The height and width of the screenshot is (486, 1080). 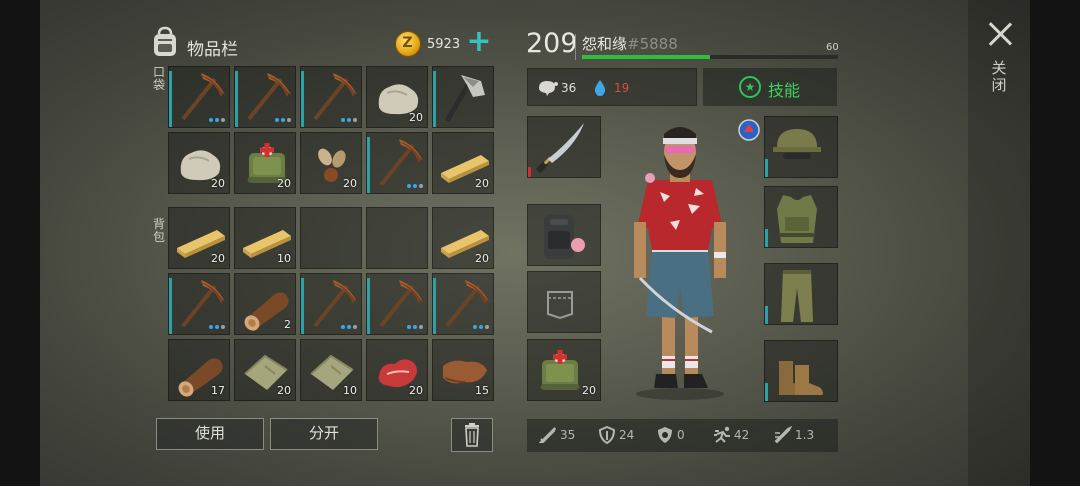 I want to click on player-level: 209, so click(x=552, y=43).